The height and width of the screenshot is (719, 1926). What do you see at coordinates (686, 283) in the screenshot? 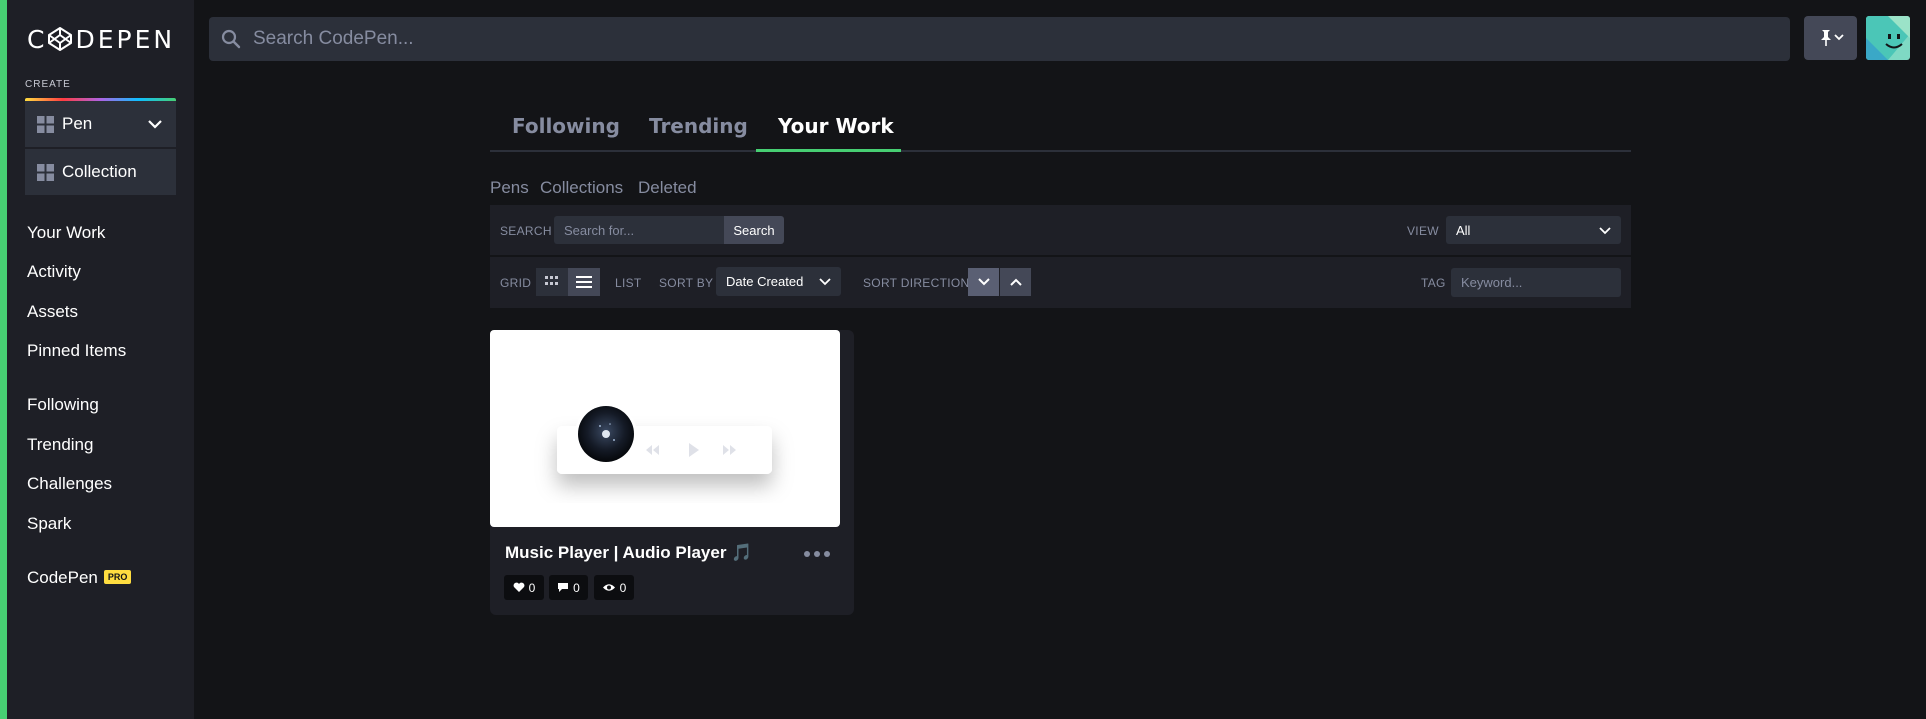
I see `sort-by-label: SORT BY` at bounding box center [686, 283].